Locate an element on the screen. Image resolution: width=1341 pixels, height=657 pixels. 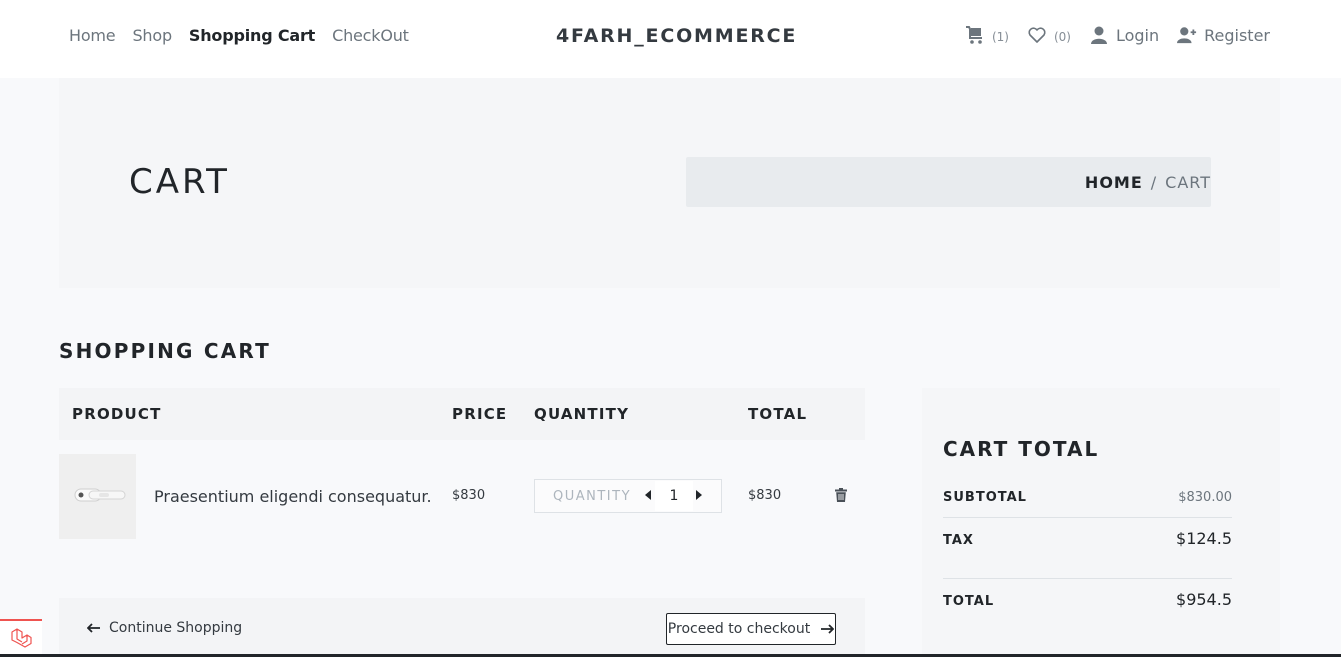
continue-shopping-link: Continue Shopping is located at coordinates (164, 628).